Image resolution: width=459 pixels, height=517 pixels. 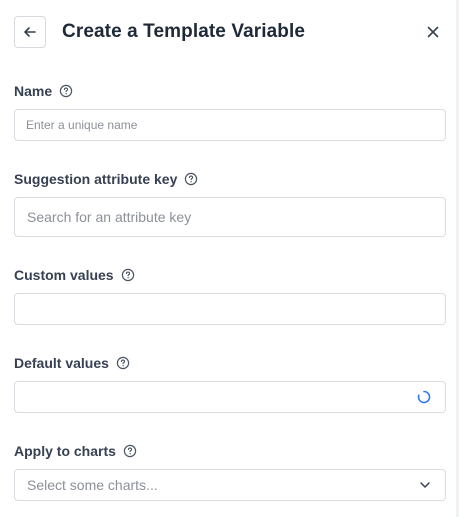 I want to click on back-button, so click(x=30, y=32).